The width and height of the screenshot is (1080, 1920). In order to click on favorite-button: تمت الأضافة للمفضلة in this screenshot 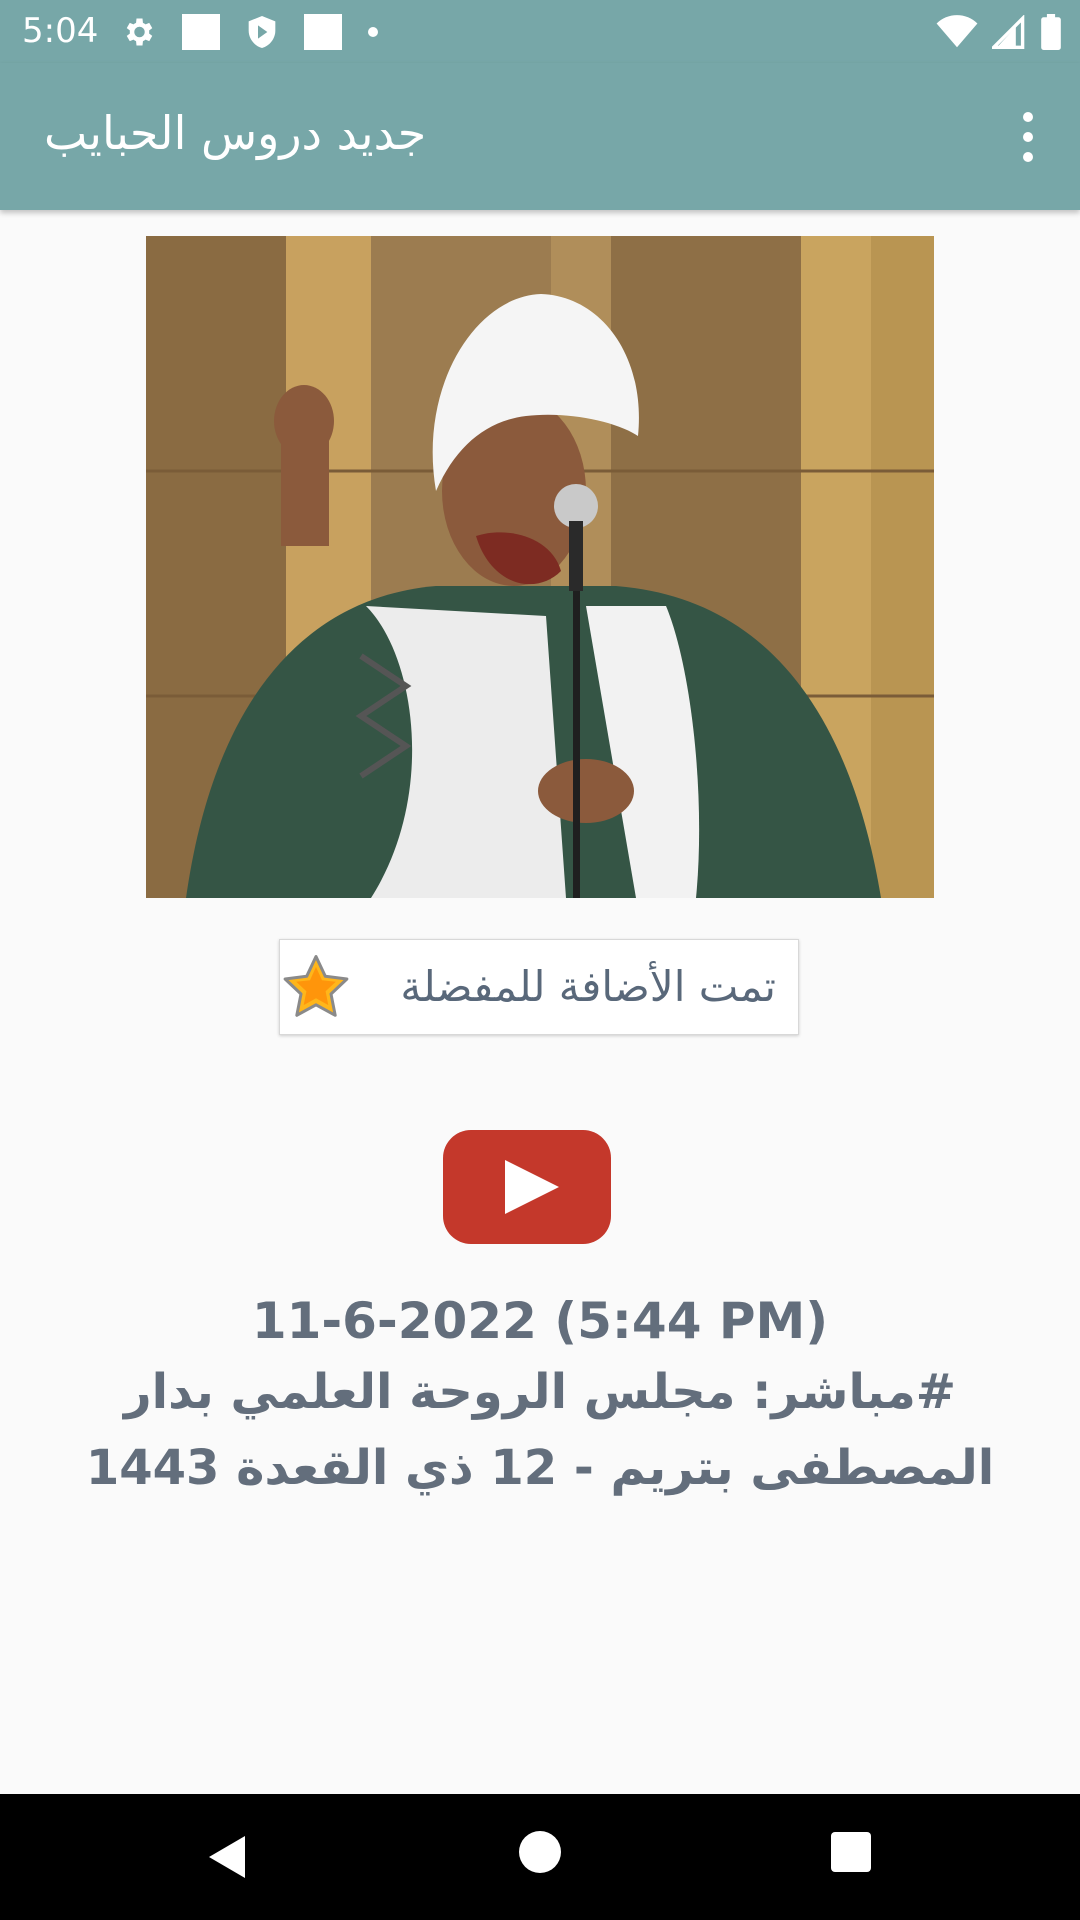, I will do `click(539, 987)`.